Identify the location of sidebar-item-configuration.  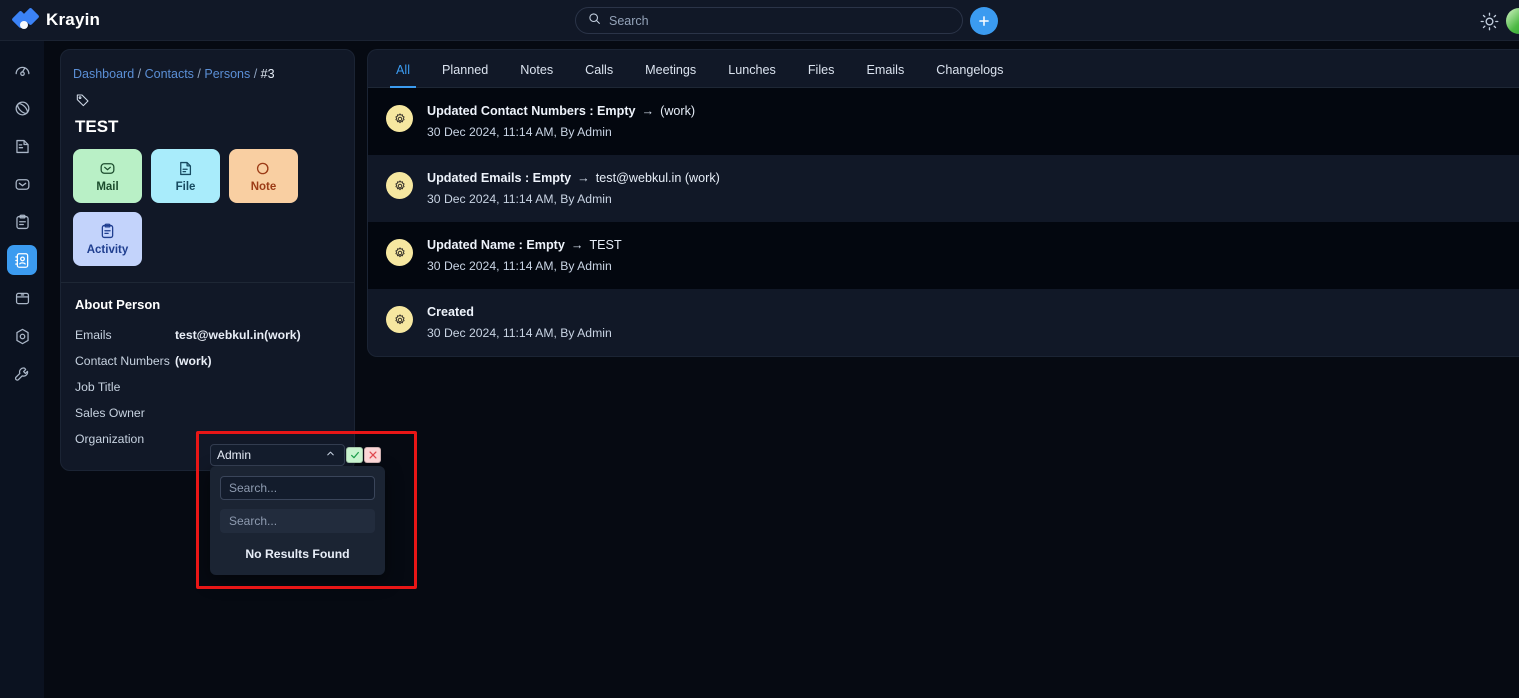
(22, 374).